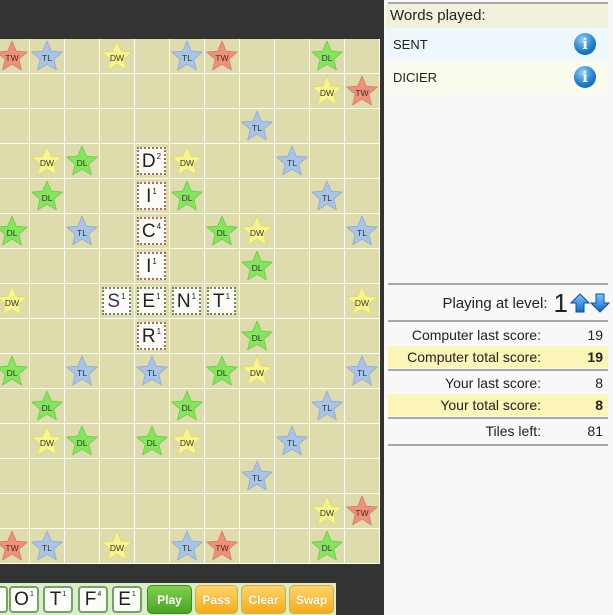  What do you see at coordinates (169, 599) in the screenshot?
I see `play-button: Play` at bounding box center [169, 599].